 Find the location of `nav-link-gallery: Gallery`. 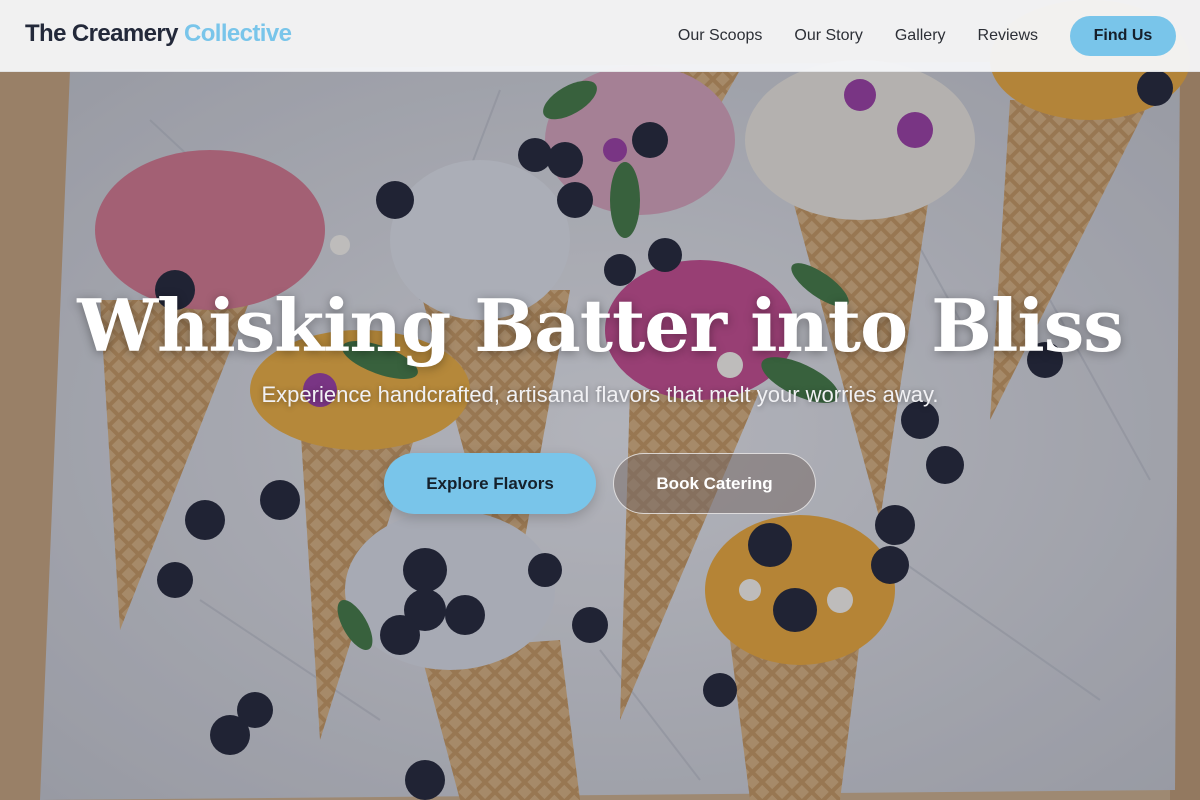

nav-link-gallery: Gallery is located at coordinates (920, 36).